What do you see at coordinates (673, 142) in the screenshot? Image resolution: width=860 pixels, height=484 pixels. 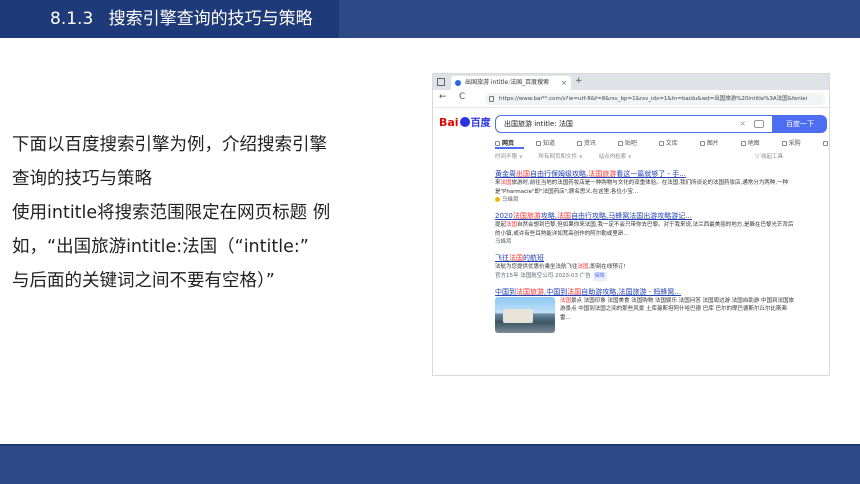 I see `tab-wenku: 文库` at bounding box center [673, 142].